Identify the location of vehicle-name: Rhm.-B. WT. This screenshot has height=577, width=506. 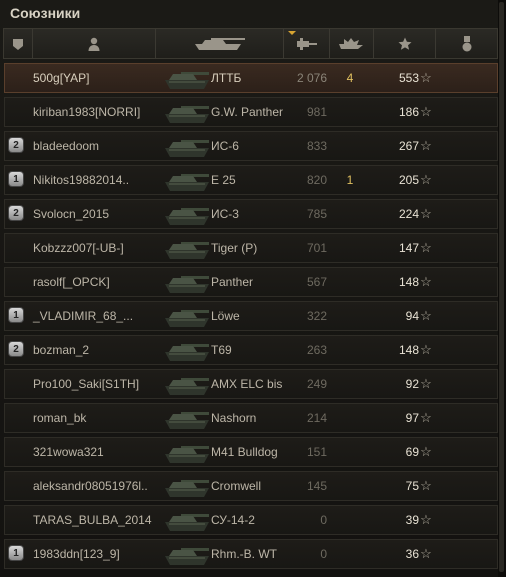
(244, 554).